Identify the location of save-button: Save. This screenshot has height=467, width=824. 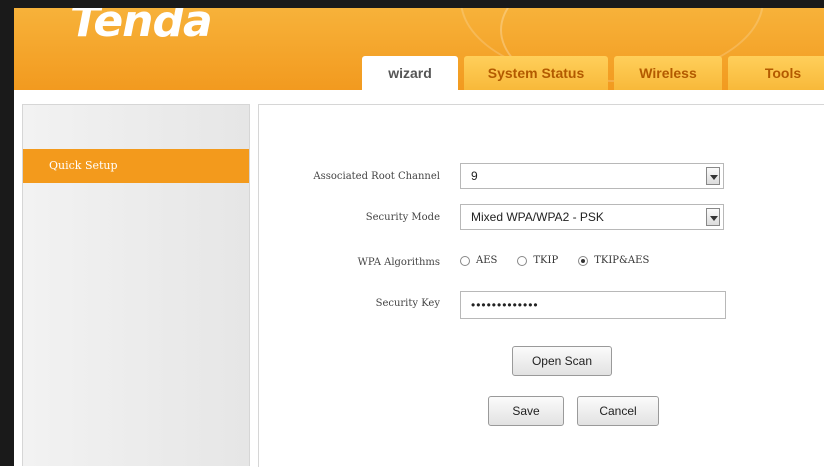
(526, 411).